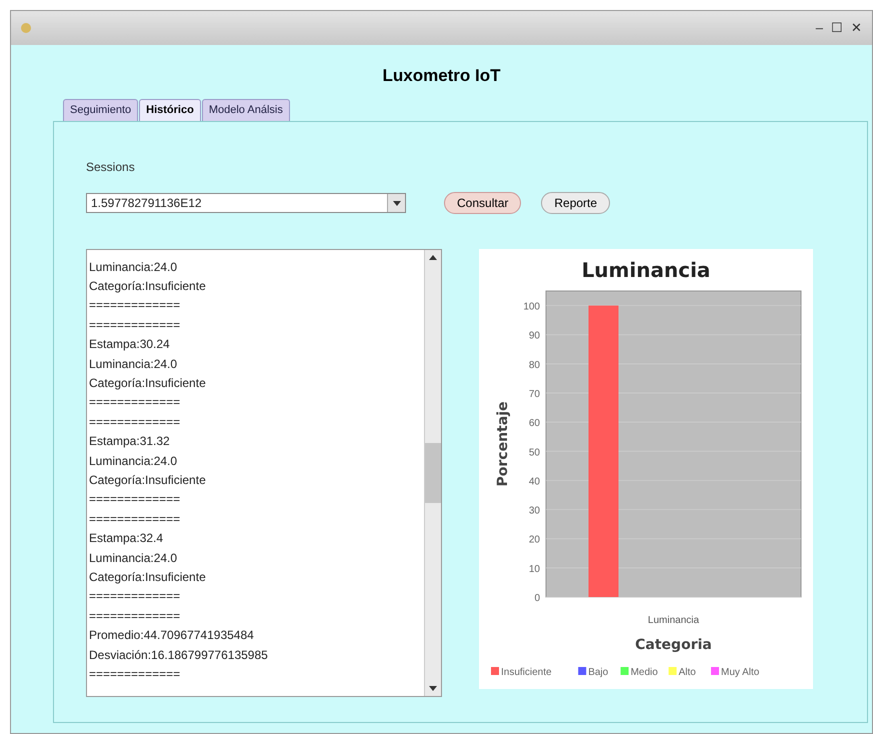  What do you see at coordinates (26, 28) in the screenshot?
I see `app-icon` at bounding box center [26, 28].